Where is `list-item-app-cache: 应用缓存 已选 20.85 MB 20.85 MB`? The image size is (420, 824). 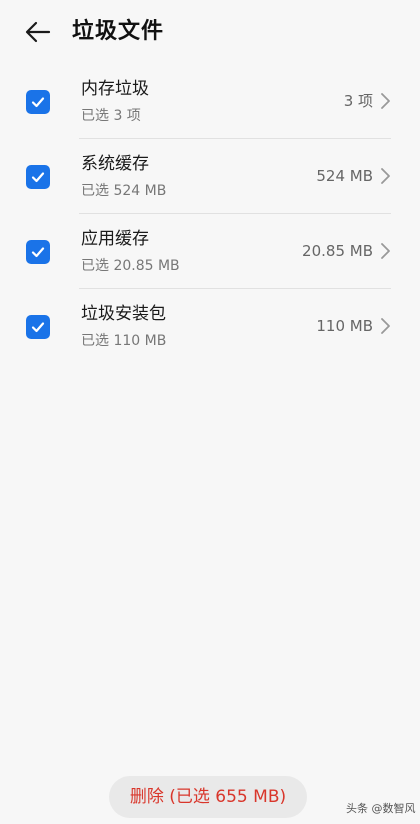 list-item-app-cache: 应用缓存 已选 20.85 MB 20.85 MB is located at coordinates (210, 251).